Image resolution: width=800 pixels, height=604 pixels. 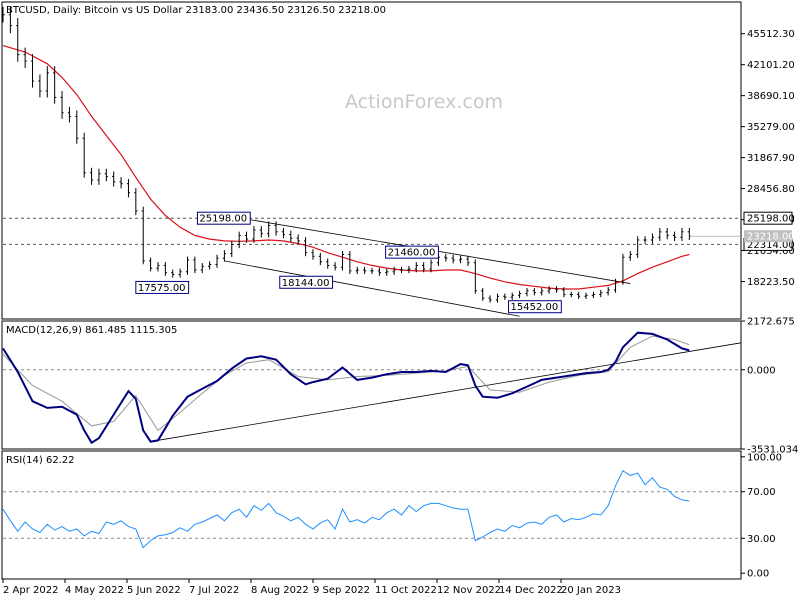 What do you see at coordinates (30, 590) in the screenshot?
I see `x-tick-label: 2 Apr 2022` at bounding box center [30, 590].